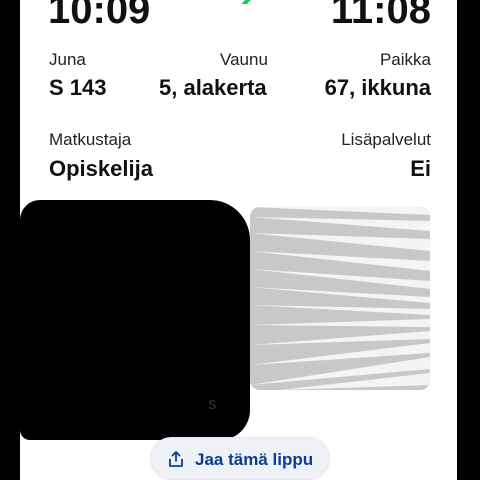  What do you see at coordinates (246, 2) in the screenshot?
I see `check-icon` at bounding box center [246, 2].